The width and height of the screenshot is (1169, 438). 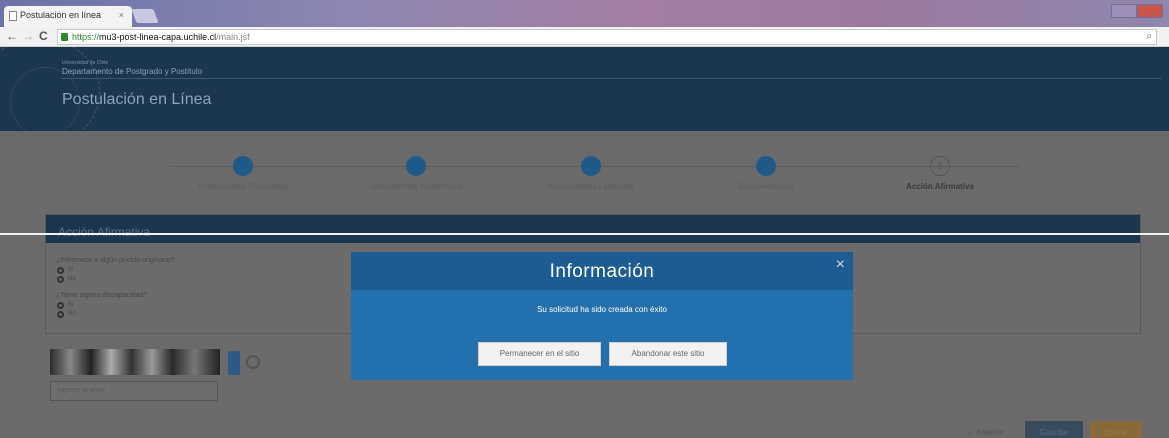 I want to click on leave-site-button: Abandonar este sitio, so click(x=668, y=354).